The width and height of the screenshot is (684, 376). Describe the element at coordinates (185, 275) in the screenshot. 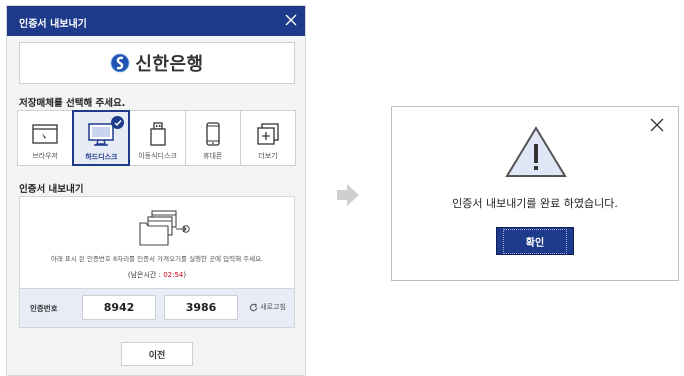

I see `remaining-suffix: )` at that location.